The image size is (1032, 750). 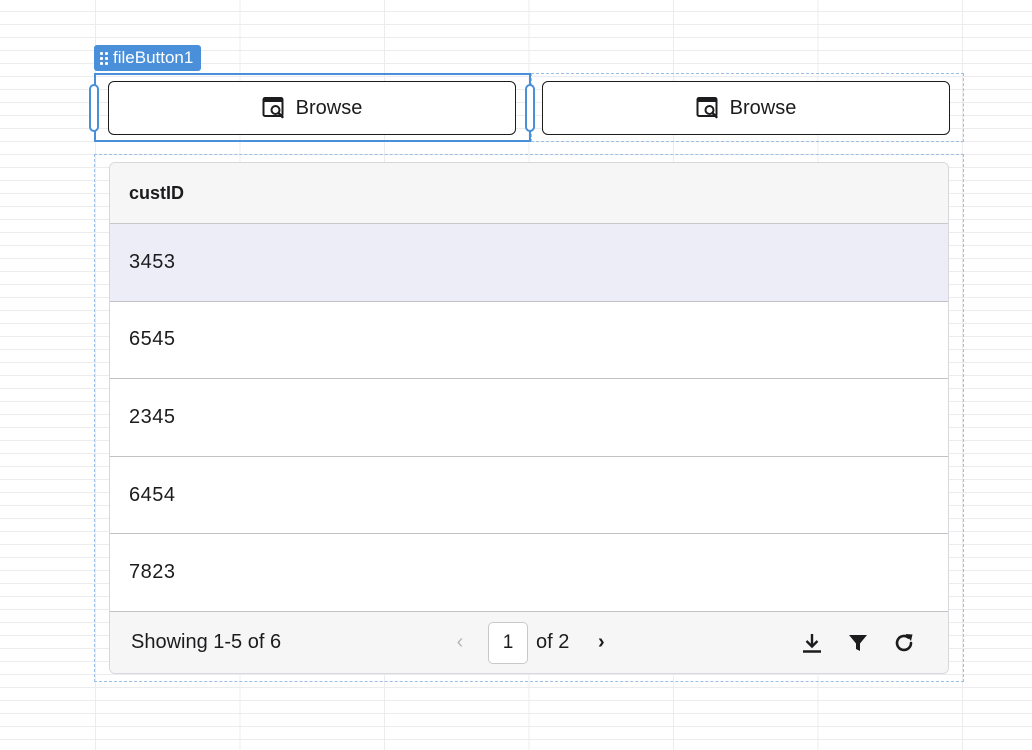 What do you see at coordinates (508, 642) in the screenshot?
I see `page-number-input` at bounding box center [508, 642].